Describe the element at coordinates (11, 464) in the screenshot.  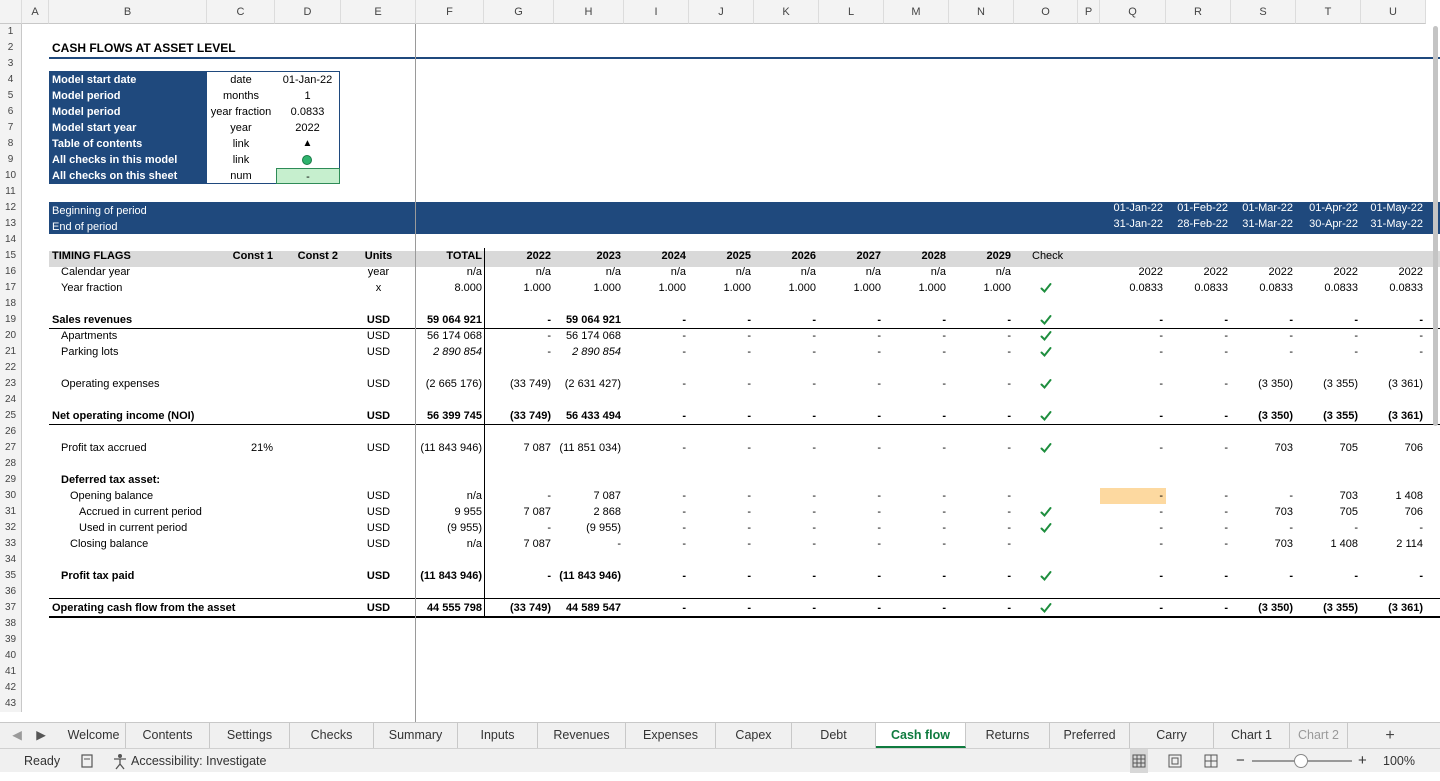
I see `row-header-28: 28` at that location.